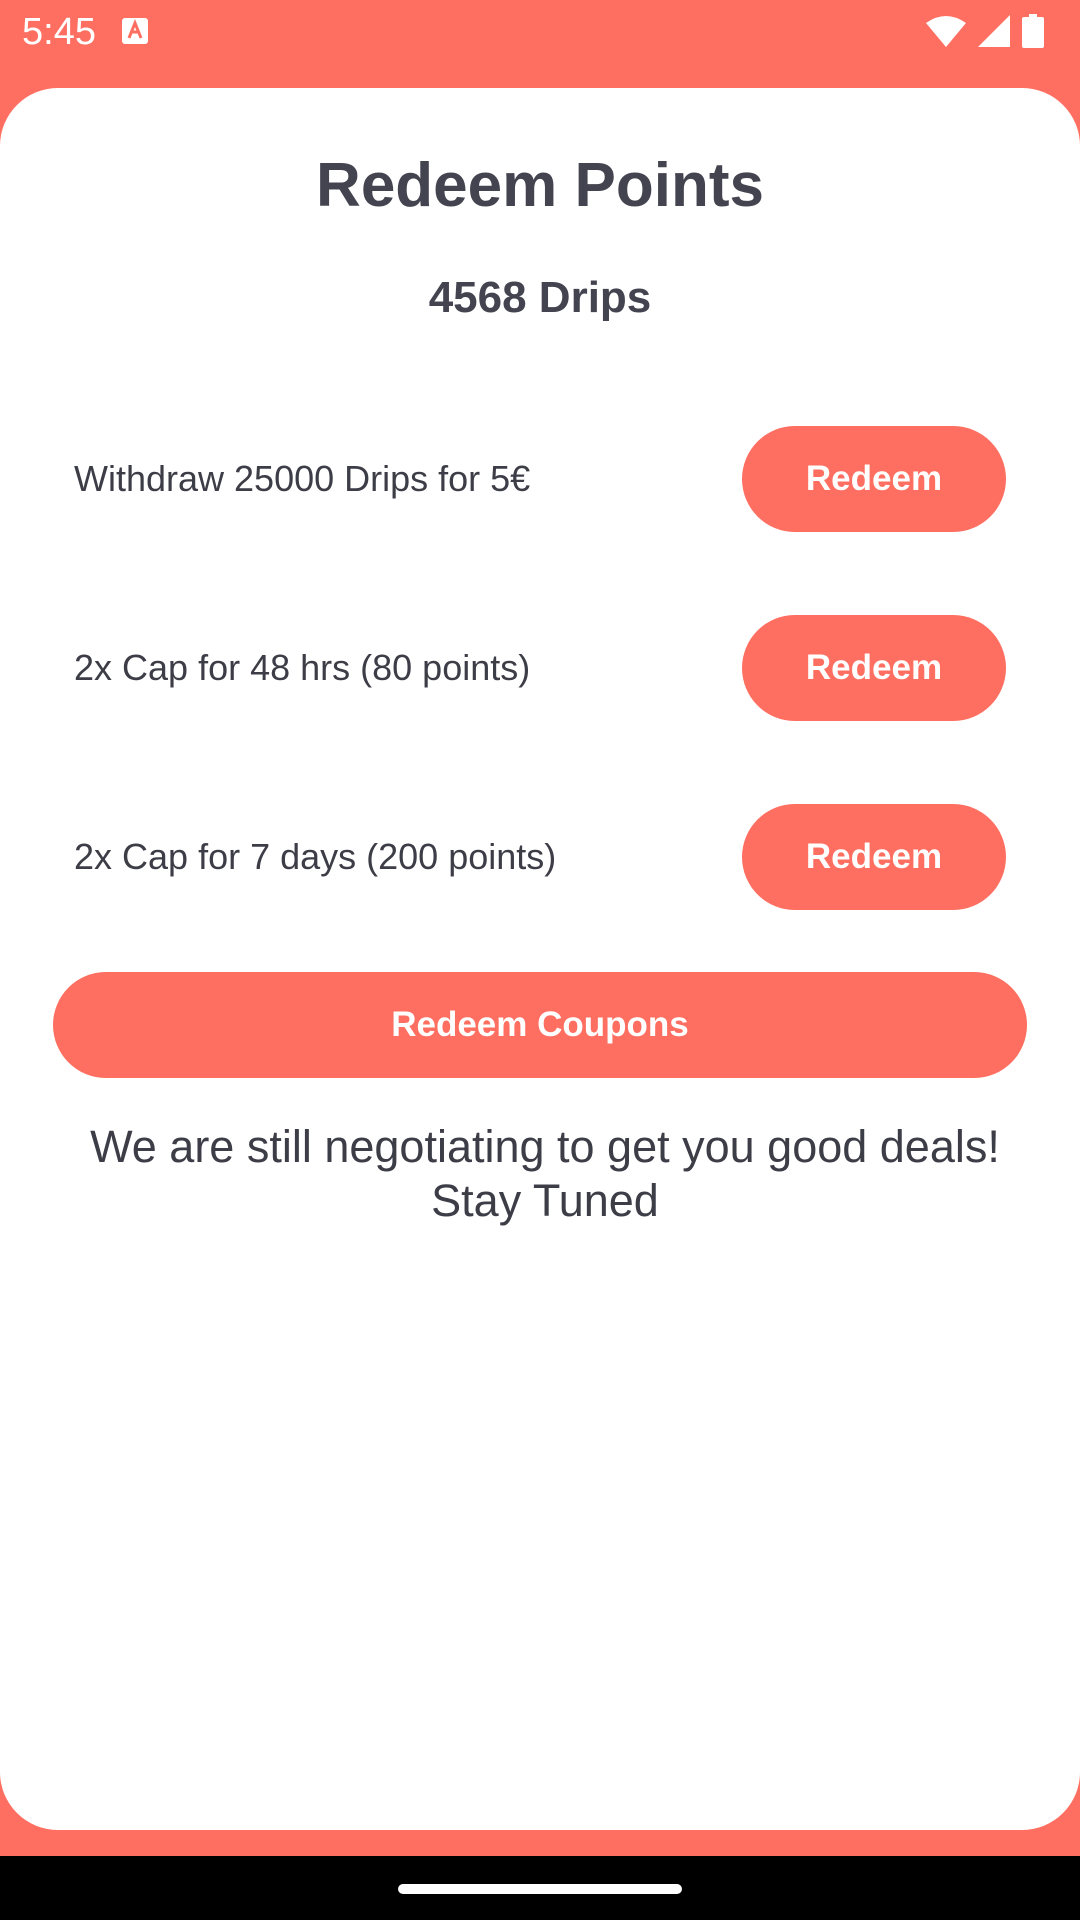 This screenshot has width=1080, height=1920. Describe the element at coordinates (540, 479) in the screenshot. I see `reward-row-withdraw: Withdraw 25000 Drips for 5€ Redeem` at that location.